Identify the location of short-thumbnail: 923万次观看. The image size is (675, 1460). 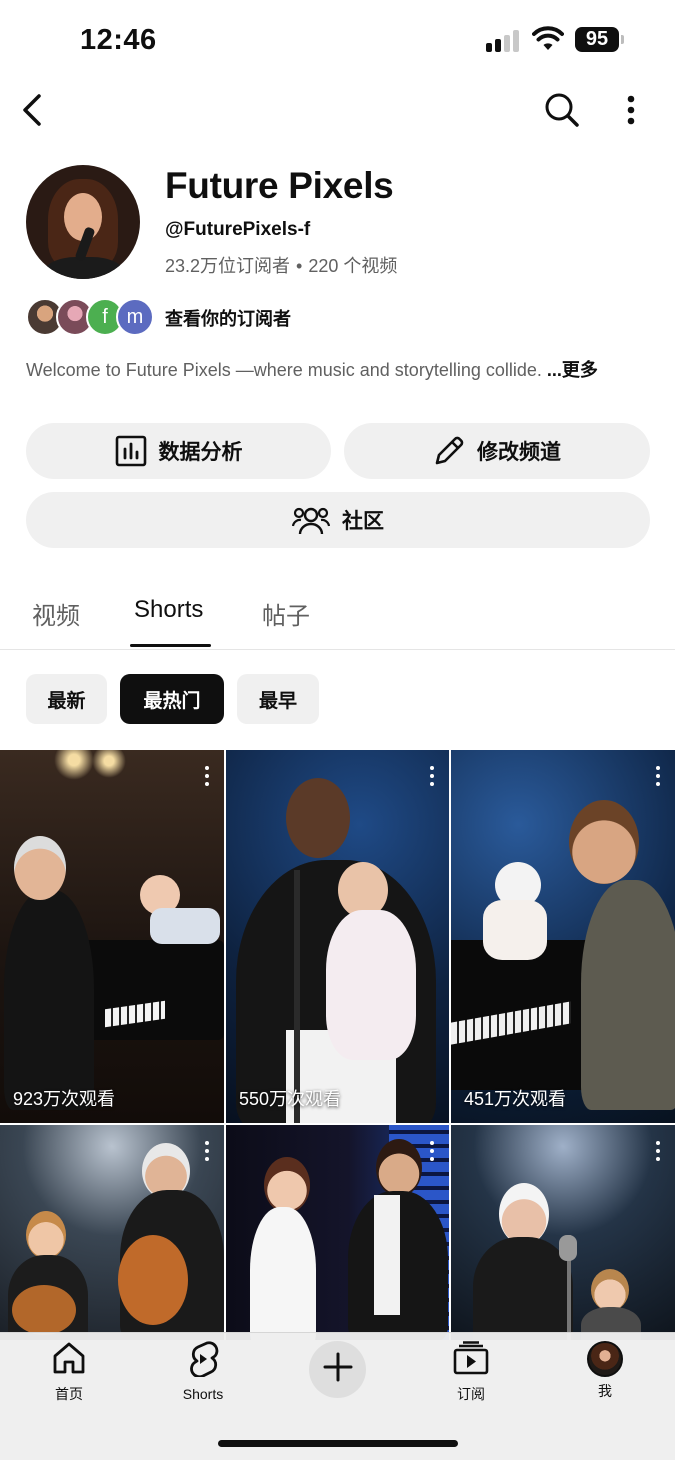
(112, 936).